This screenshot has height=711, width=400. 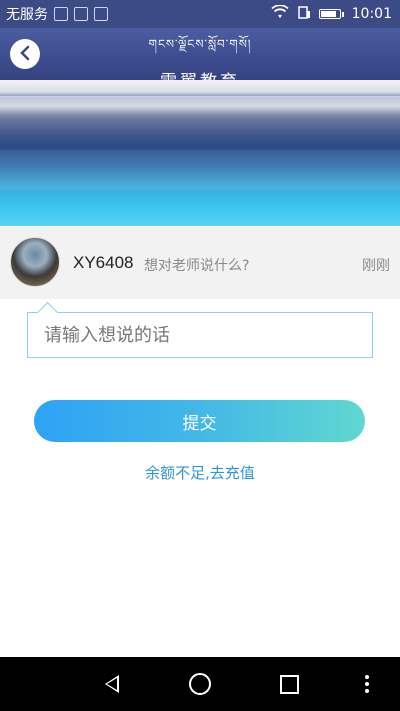 I want to click on message-input, so click(x=200, y=335).